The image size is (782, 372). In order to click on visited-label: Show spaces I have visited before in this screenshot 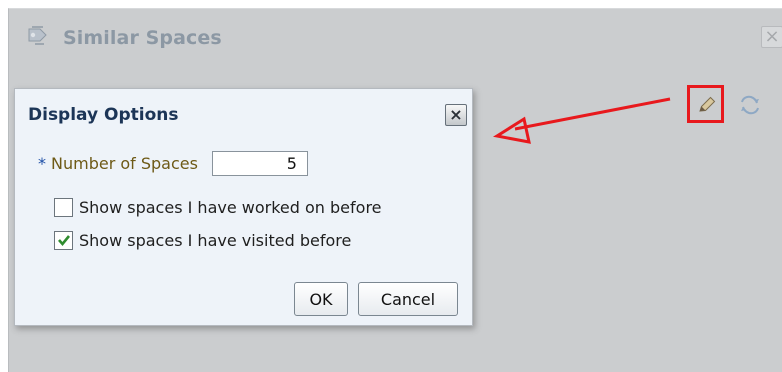, I will do `click(215, 240)`.